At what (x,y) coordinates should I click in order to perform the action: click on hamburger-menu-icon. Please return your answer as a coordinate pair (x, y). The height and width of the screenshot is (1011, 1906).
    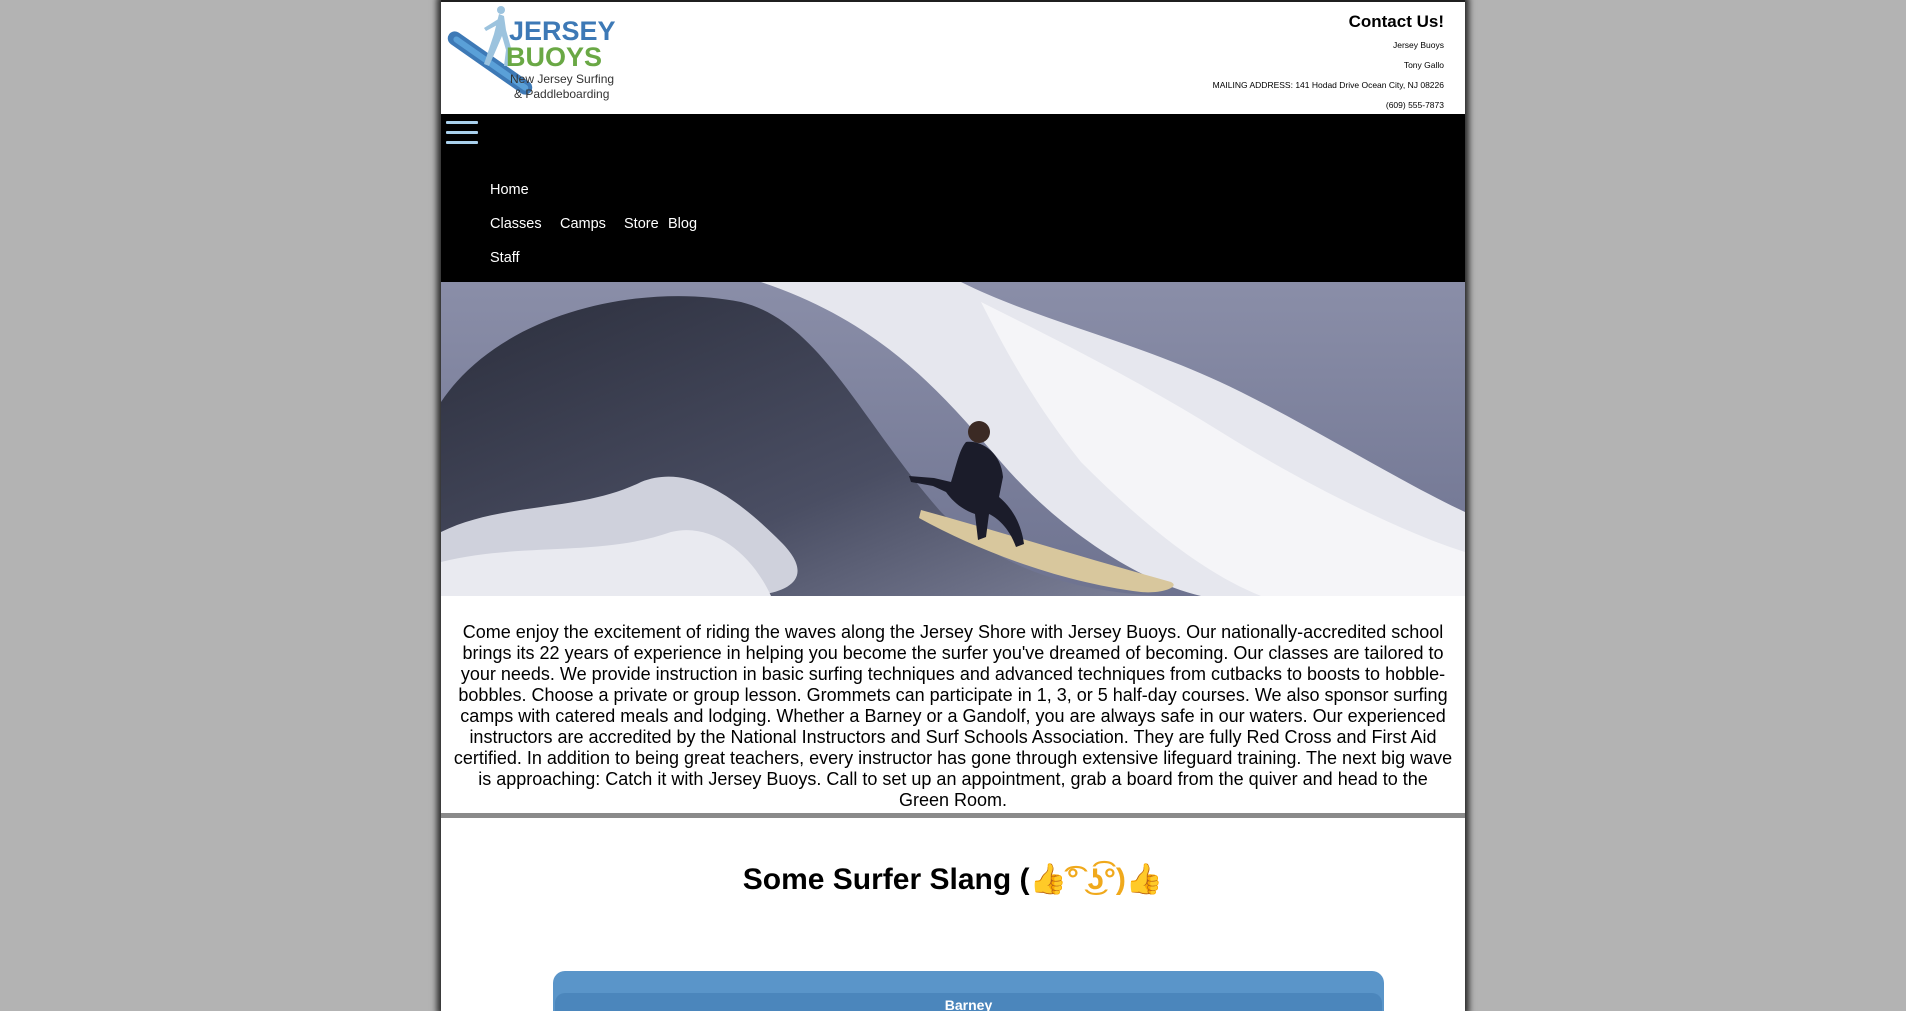
    Looking at the image, I should click on (462, 136).